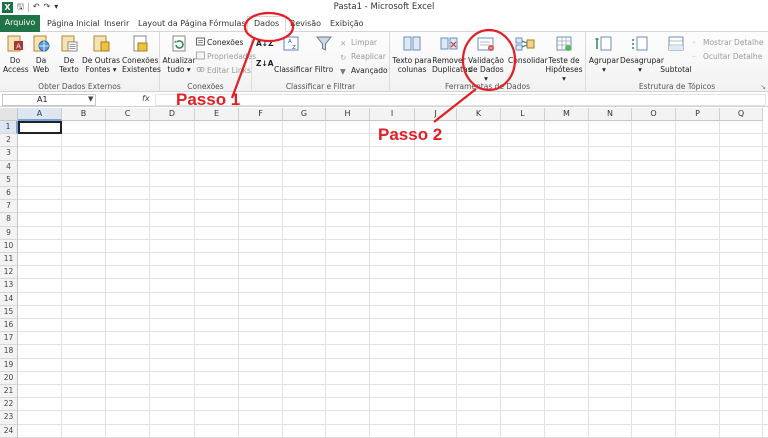 This screenshot has width=768, height=438. What do you see at coordinates (410, 134) in the screenshot?
I see `step2-callout: Passo 2` at bounding box center [410, 134].